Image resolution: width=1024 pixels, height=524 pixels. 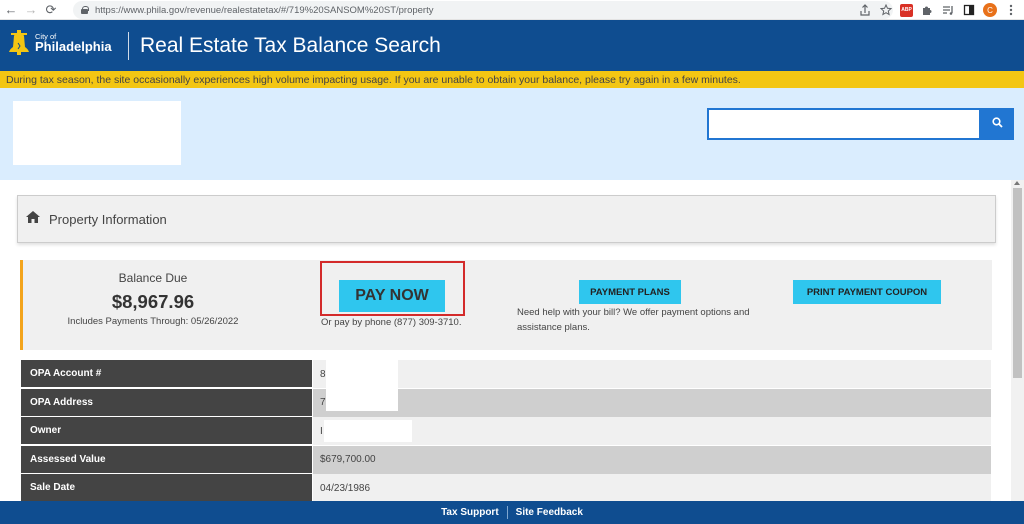 I want to click on property-information-title: Property Information, so click(x=108, y=219).